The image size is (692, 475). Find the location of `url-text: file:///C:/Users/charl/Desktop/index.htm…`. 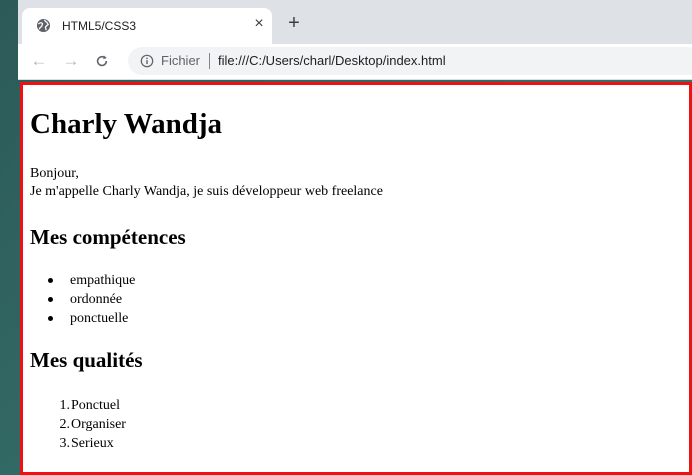

url-text: file:///C:/Users/charl/Desktop/index.htm… is located at coordinates (332, 61).